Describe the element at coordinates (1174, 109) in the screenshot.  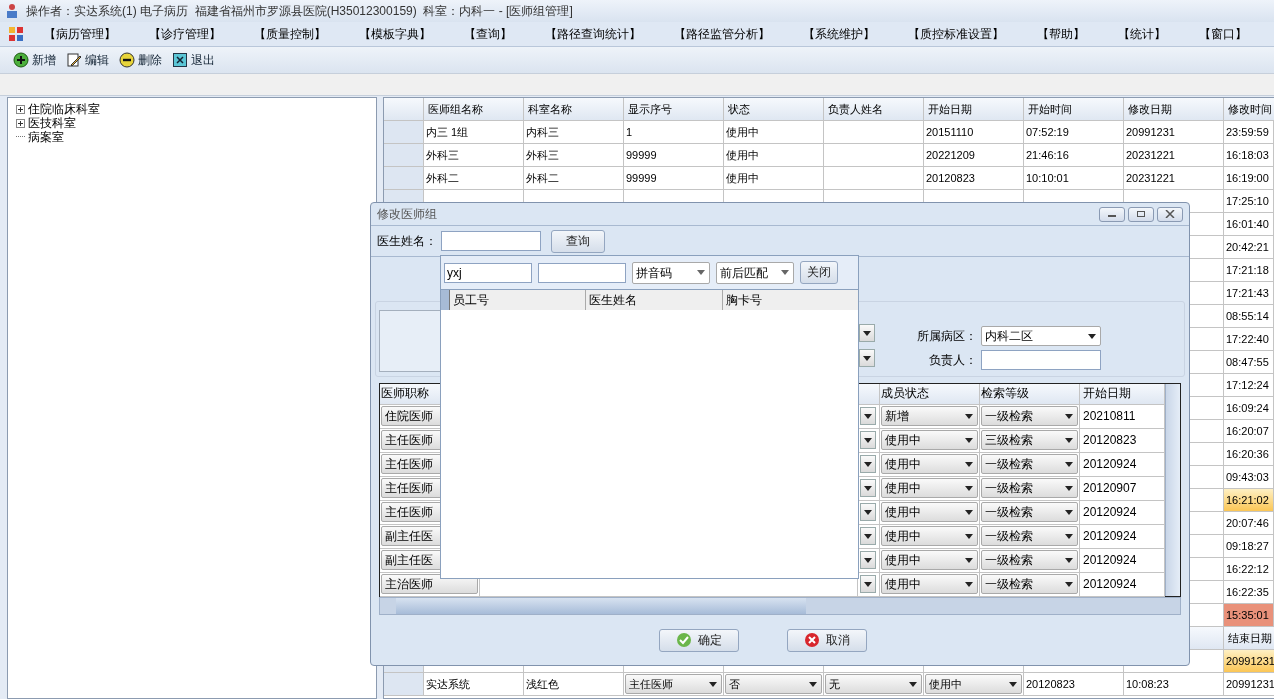
I see `column-header: 修改日期` at that location.